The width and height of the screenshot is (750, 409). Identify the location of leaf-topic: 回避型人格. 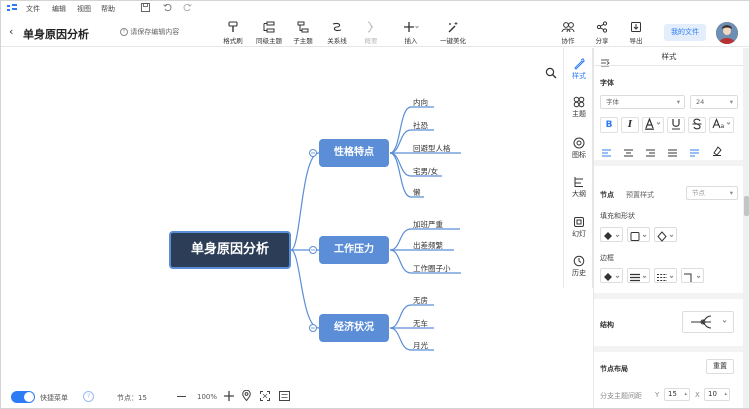
(432, 148).